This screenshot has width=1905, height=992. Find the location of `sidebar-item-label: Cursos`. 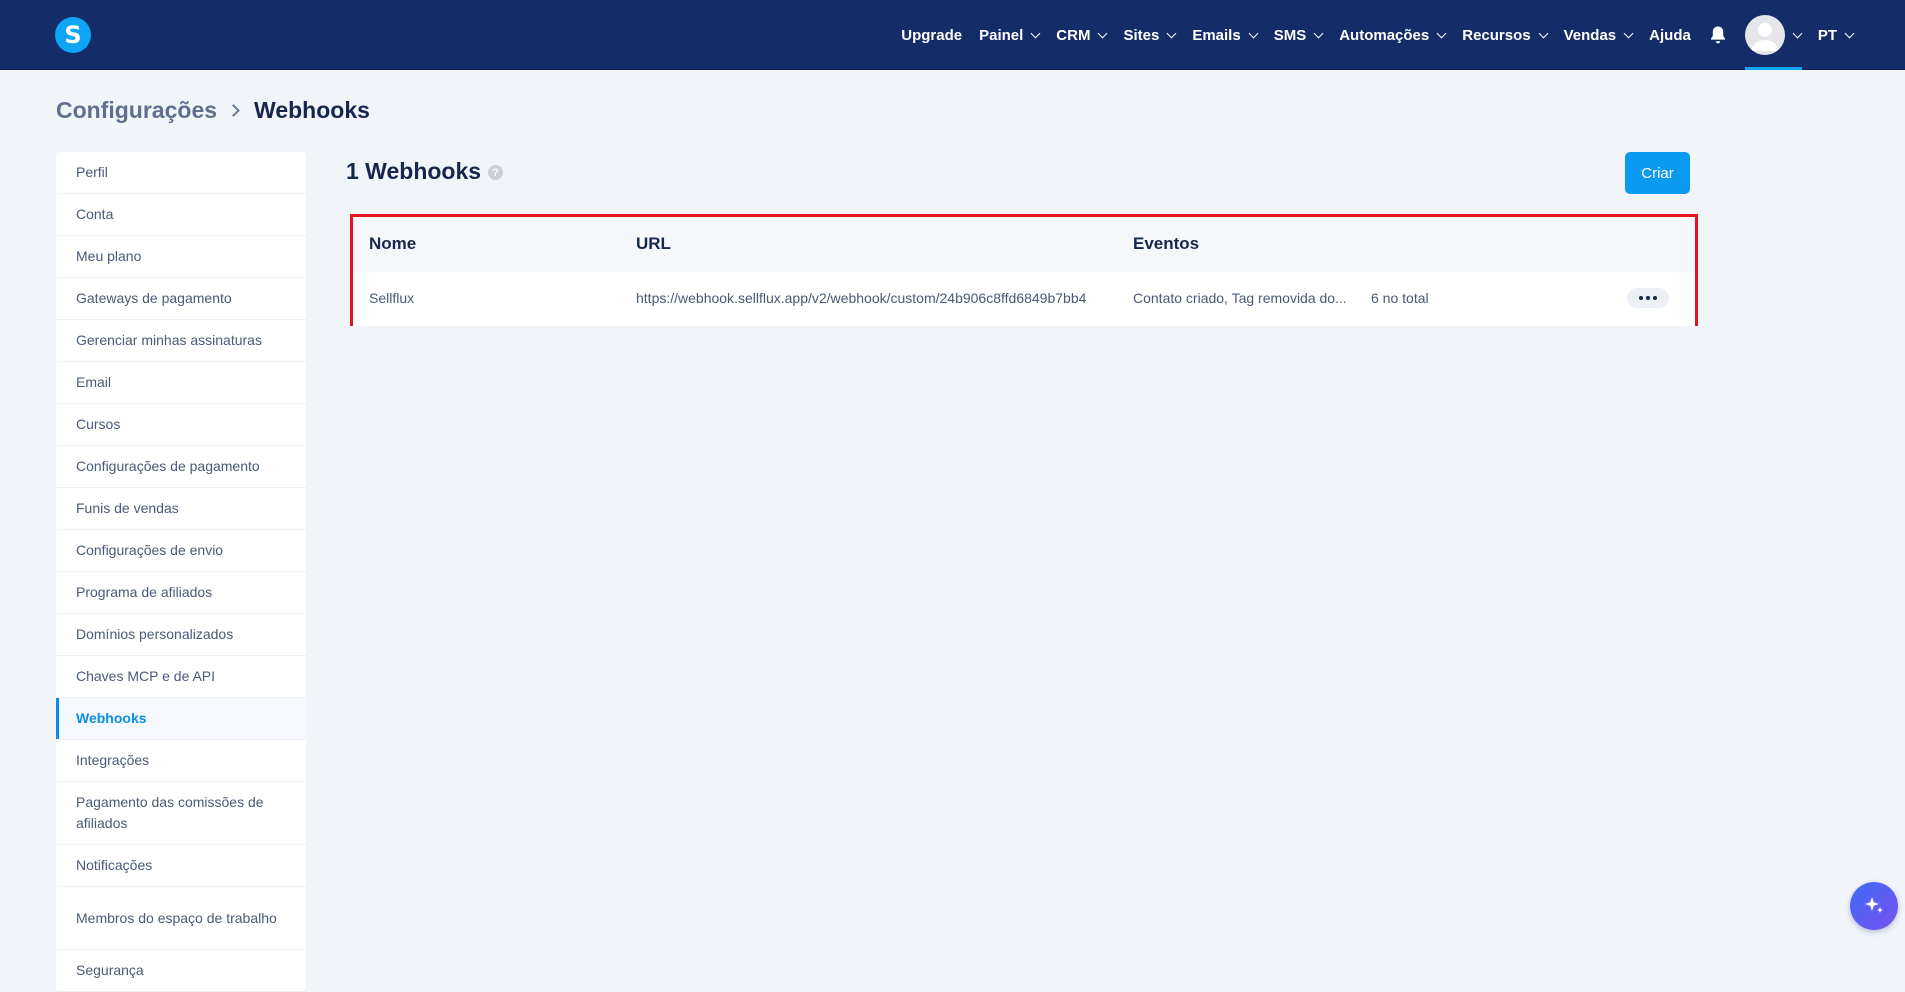

sidebar-item-label: Cursos is located at coordinates (98, 424).